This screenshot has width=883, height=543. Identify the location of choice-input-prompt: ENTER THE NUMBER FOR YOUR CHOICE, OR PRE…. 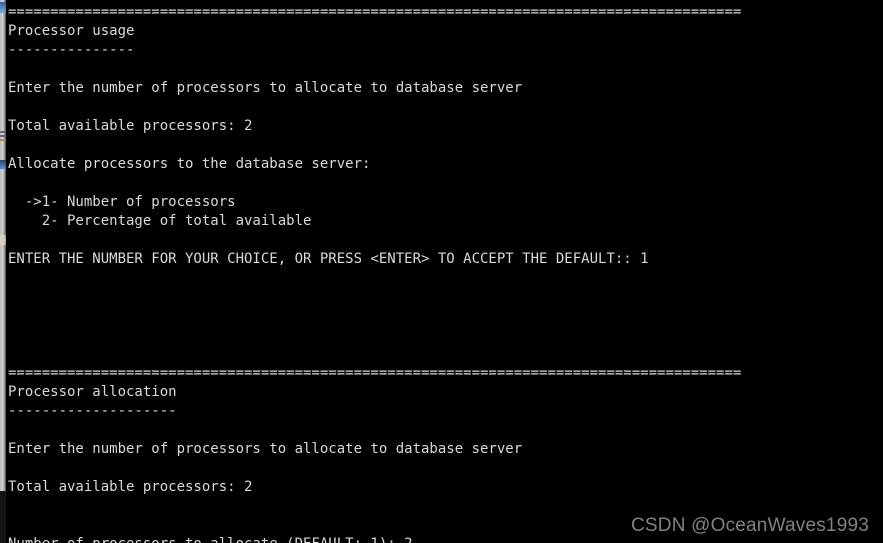
(374, 259).